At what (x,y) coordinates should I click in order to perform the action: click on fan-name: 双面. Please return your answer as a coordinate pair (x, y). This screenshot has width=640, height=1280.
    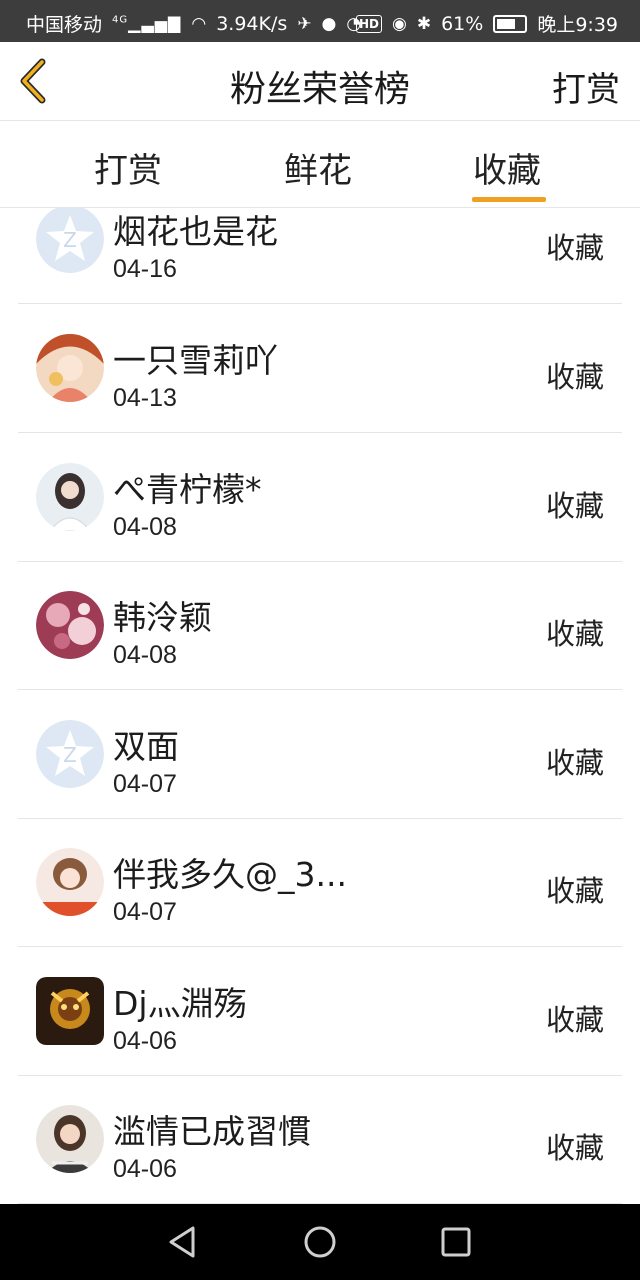
    Looking at the image, I should click on (146, 746).